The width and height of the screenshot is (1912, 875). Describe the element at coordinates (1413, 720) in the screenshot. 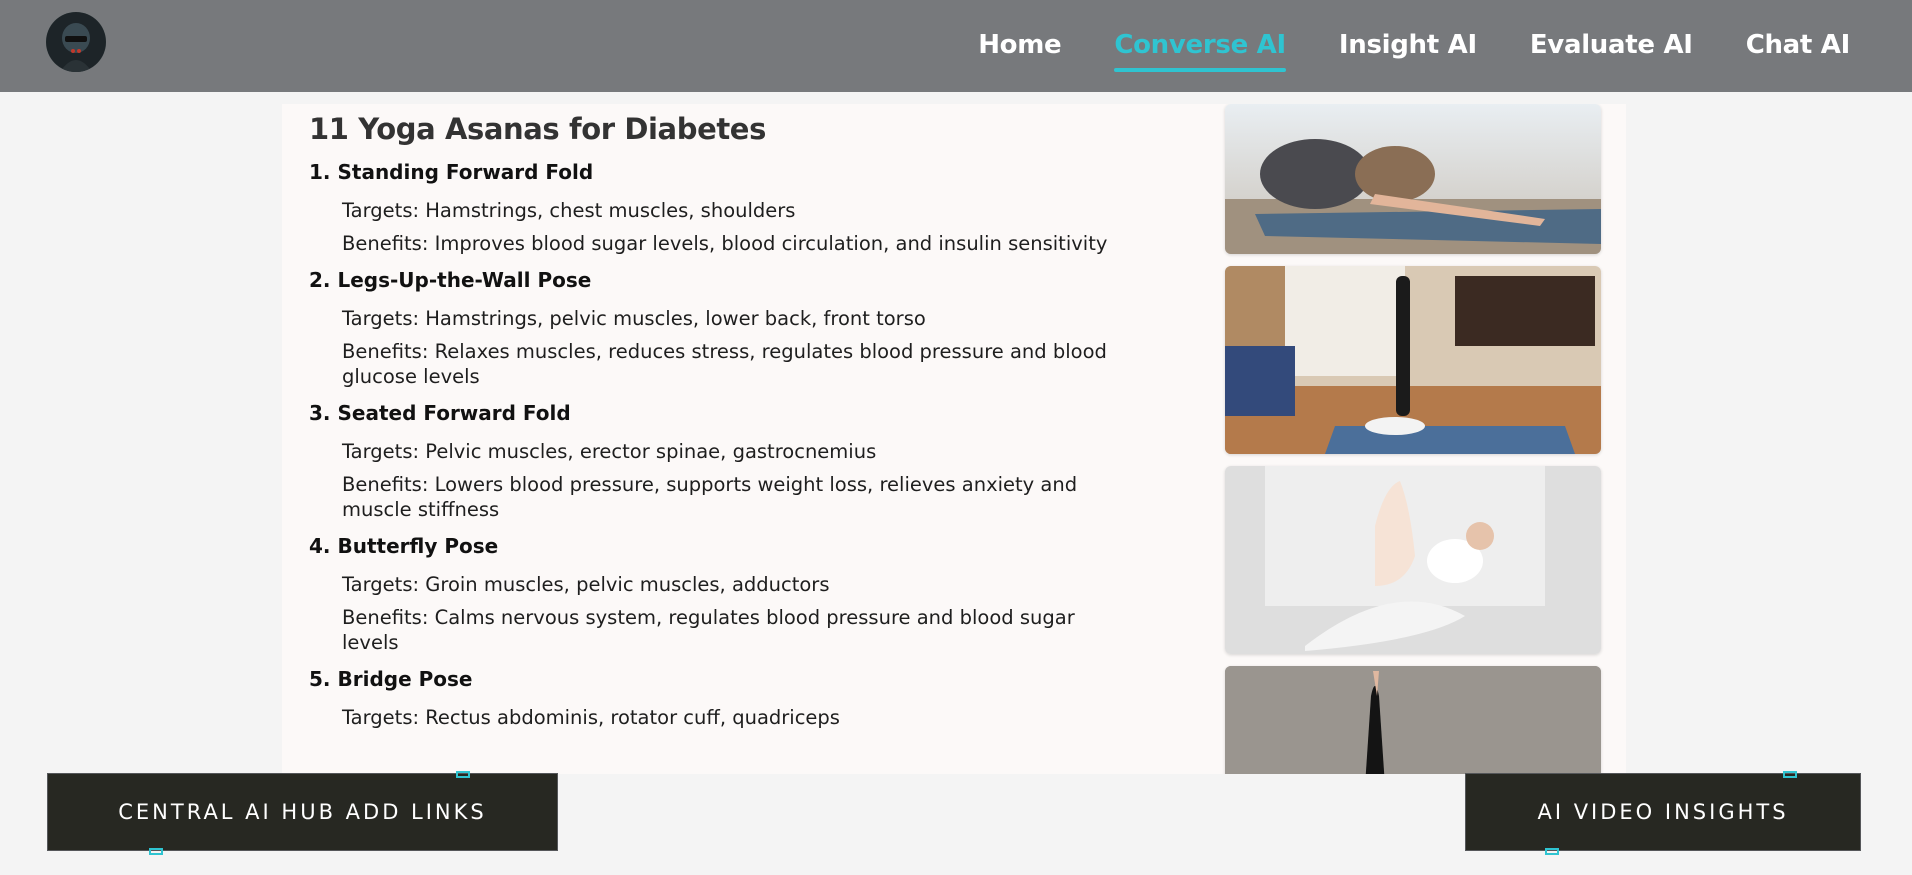

I see `yoga-image-standing-pose` at that location.